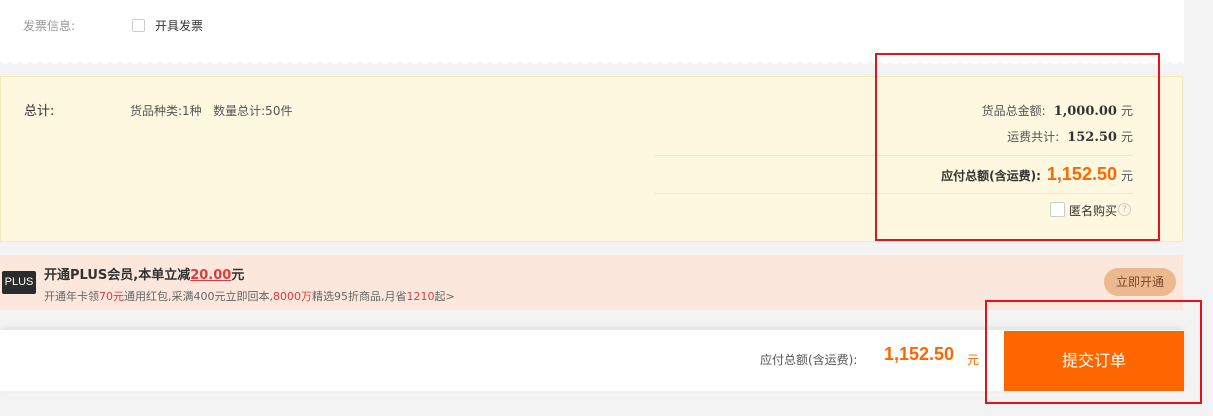 The image size is (1213, 416). I want to click on invoice-option-label: 开具发票, so click(179, 25).